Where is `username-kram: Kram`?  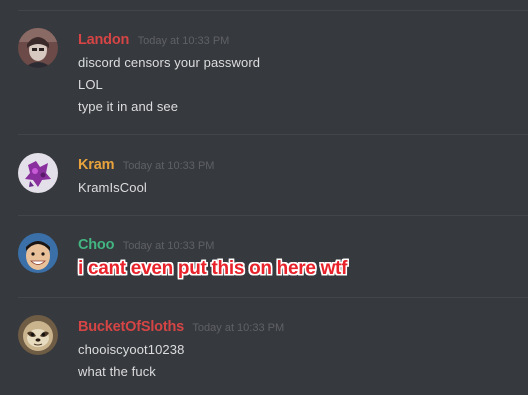
username-kram: Kram is located at coordinates (96, 165).